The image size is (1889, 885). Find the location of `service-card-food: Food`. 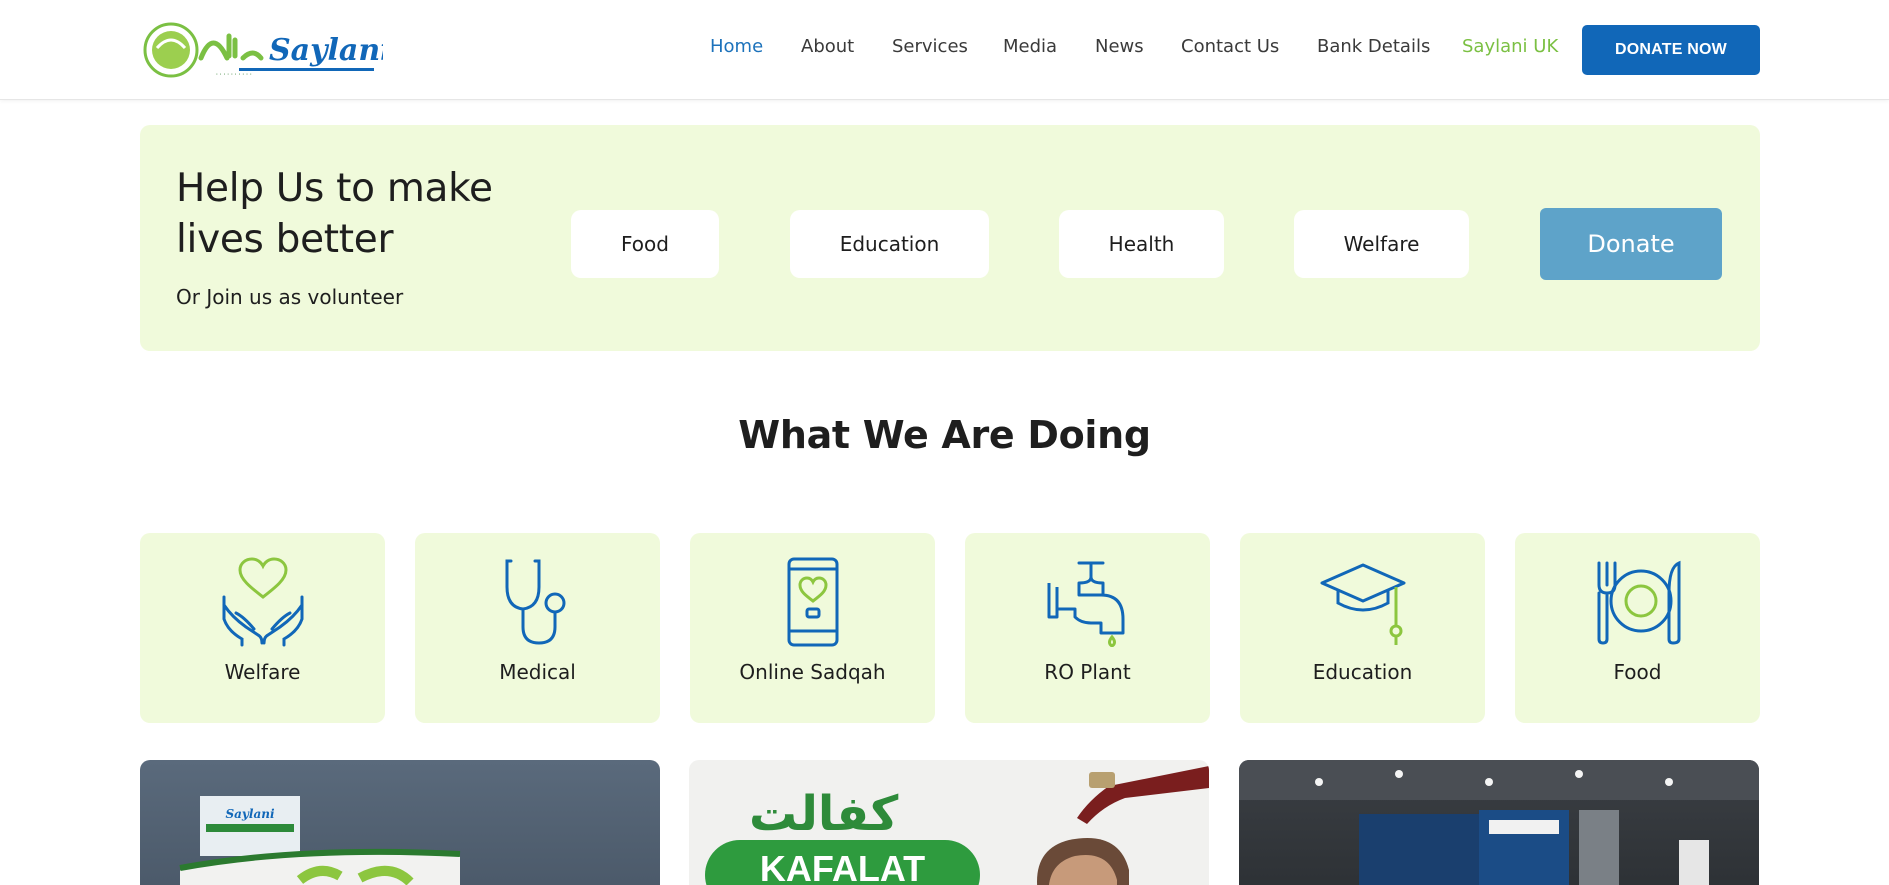

service-card-food: Food is located at coordinates (1637, 628).